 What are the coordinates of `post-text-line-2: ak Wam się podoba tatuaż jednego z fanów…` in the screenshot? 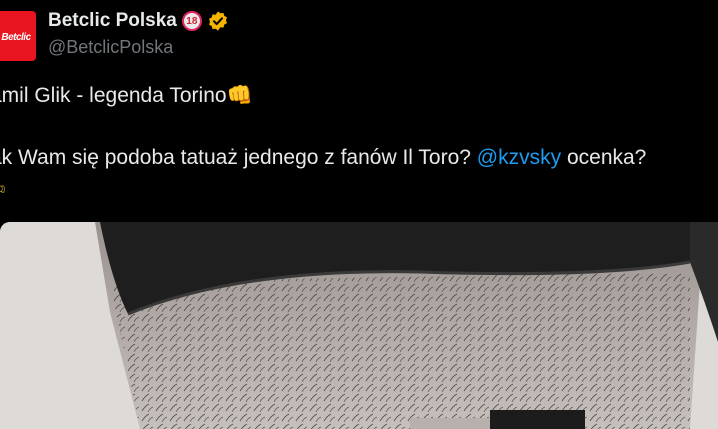 It's located at (323, 158).